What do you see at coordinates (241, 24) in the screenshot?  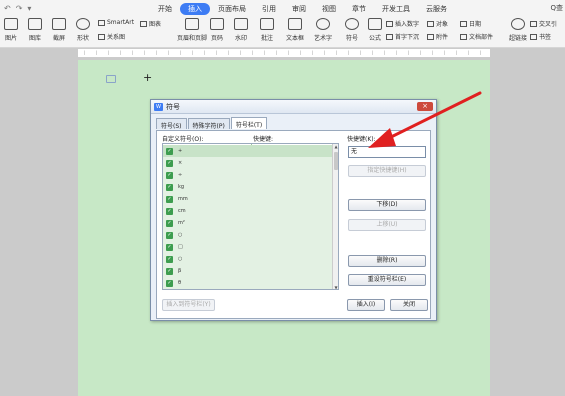 I see `watermark-icon` at bounding box center [241, 24].